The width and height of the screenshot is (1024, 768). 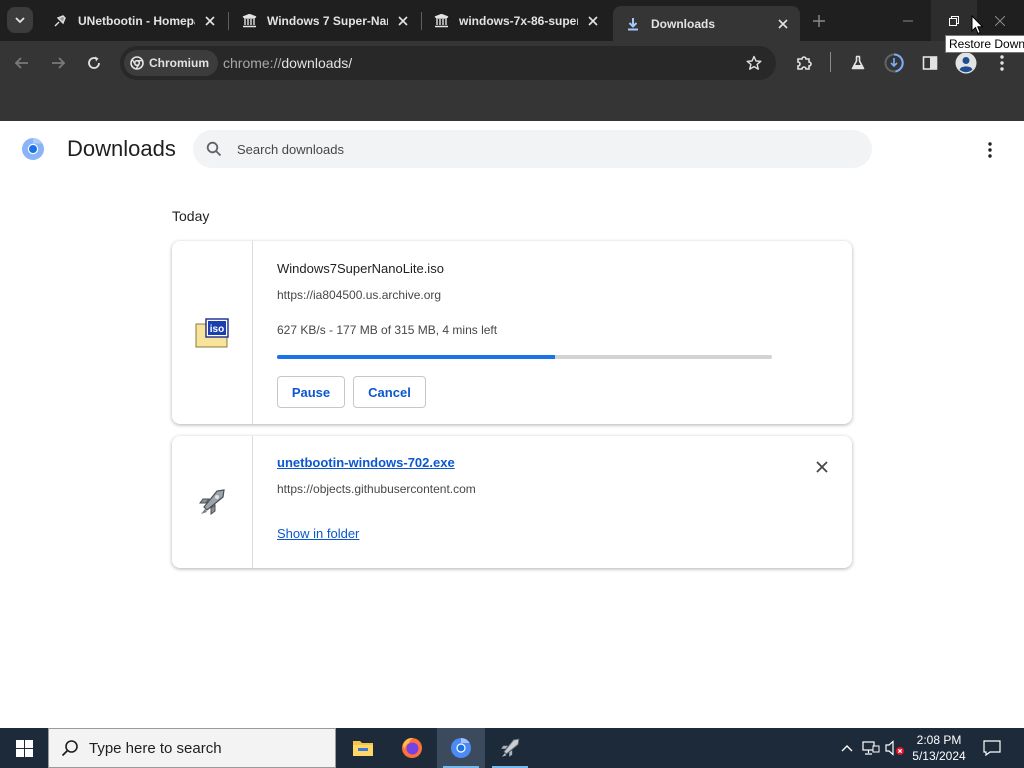 I want to click on remove-download-button, so click(x=822, y=467).